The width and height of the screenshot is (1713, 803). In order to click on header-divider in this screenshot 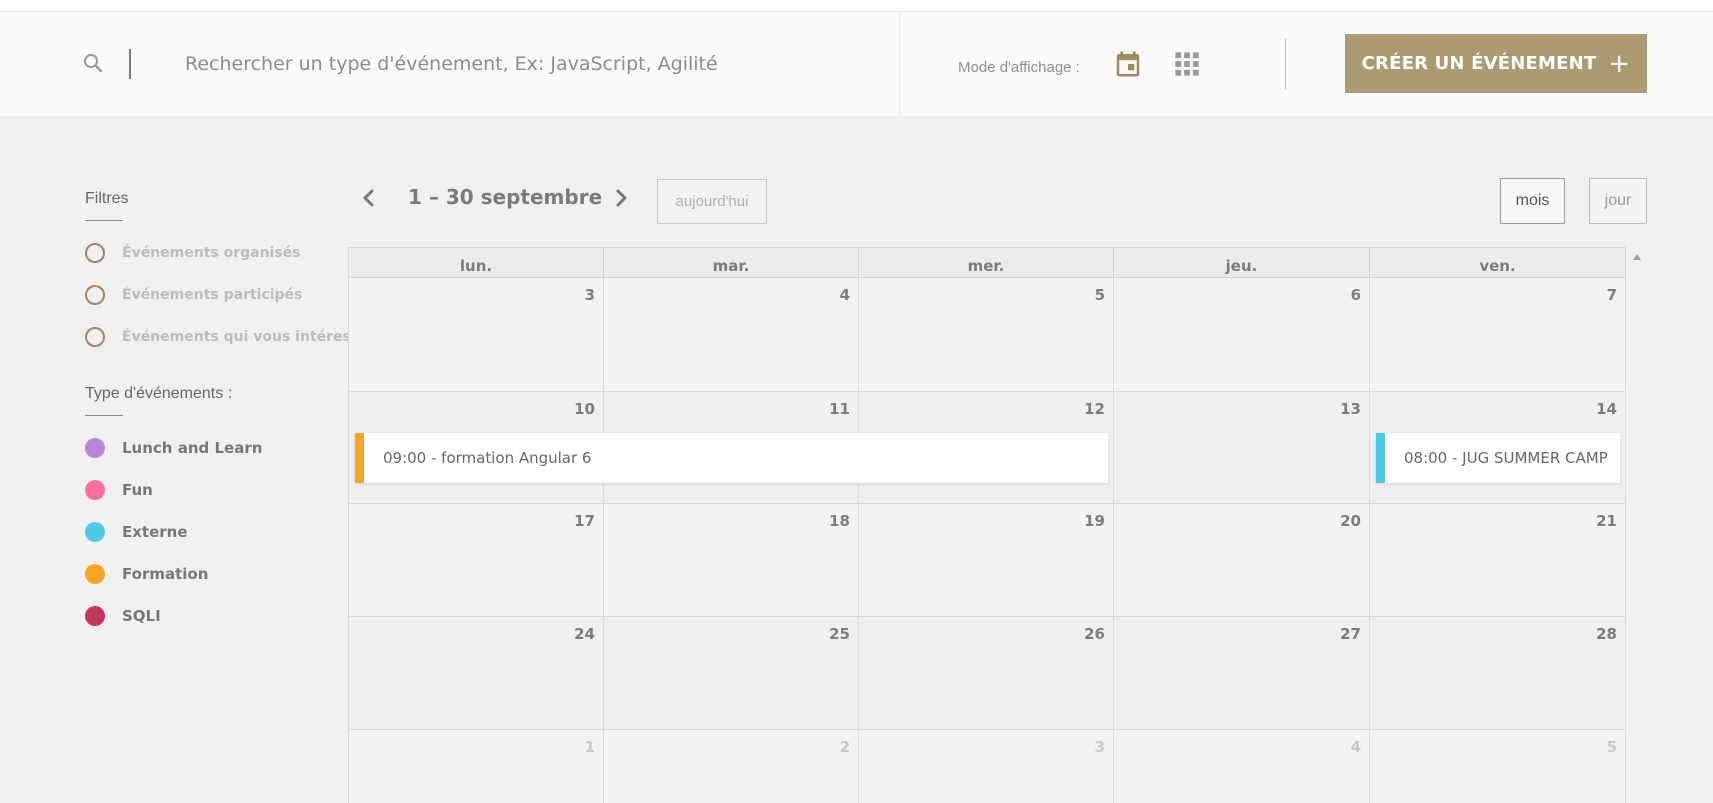, I will do `click(899, 64)`.